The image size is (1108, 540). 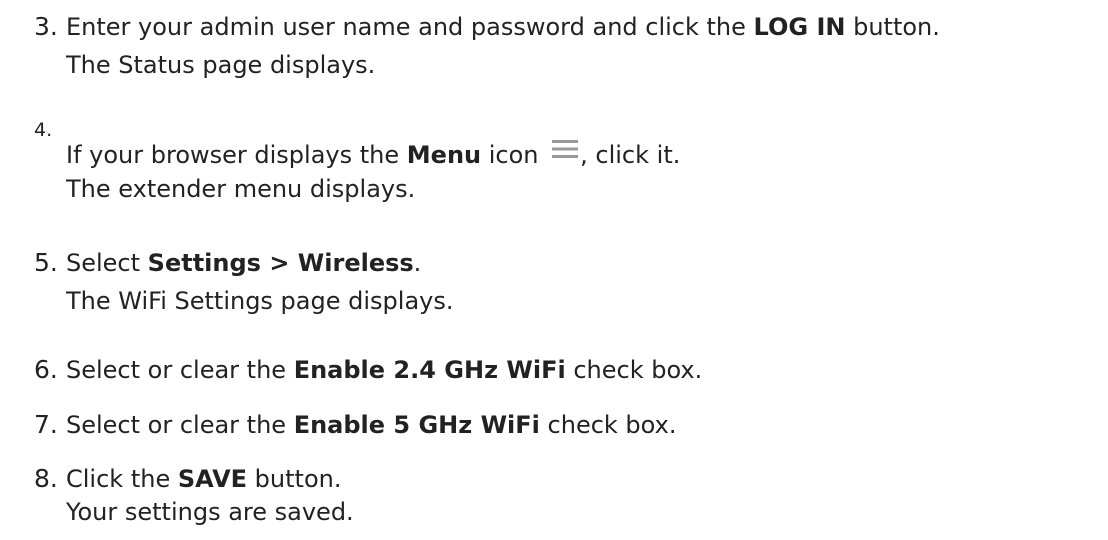 I want to click on step-instruction: Click the SAVE button., so click(x=203, y=479).